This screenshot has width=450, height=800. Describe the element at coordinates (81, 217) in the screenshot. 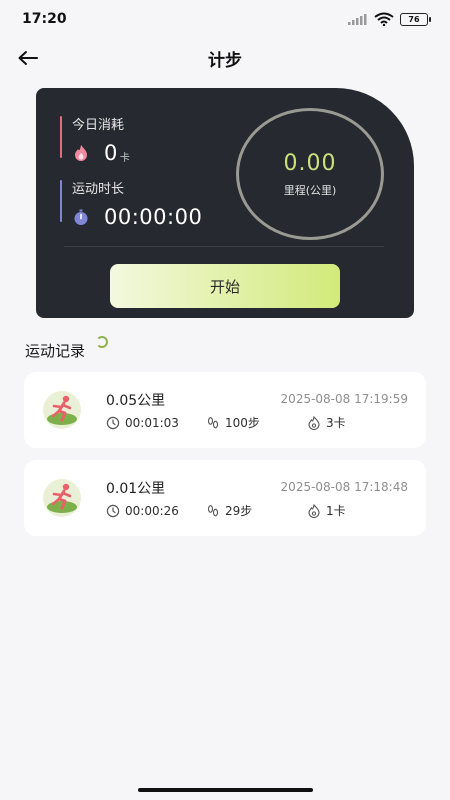

I see `stopwatch-icon` at that location.